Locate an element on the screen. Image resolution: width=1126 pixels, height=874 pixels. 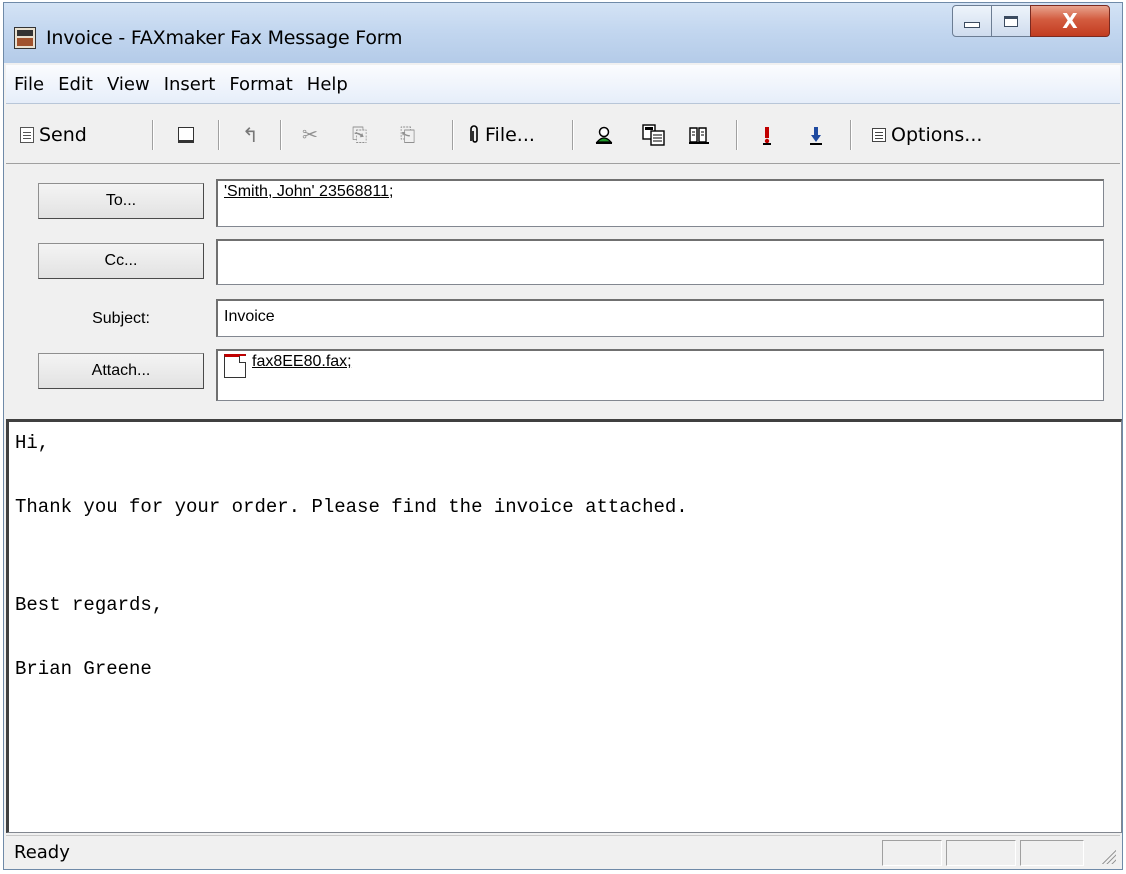
address-book-button is located at coordinates (606, 135).